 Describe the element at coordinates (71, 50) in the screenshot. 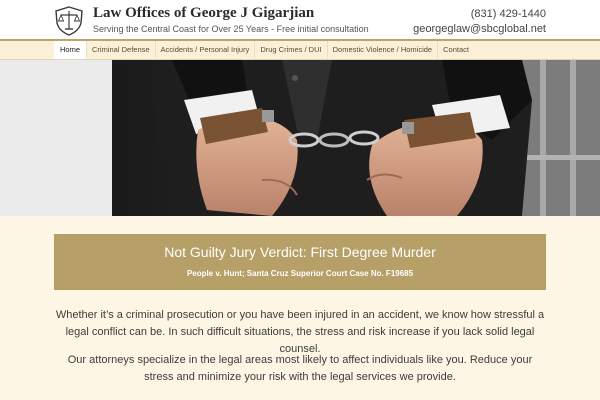

I see `nav-item-home: Home` at that location.